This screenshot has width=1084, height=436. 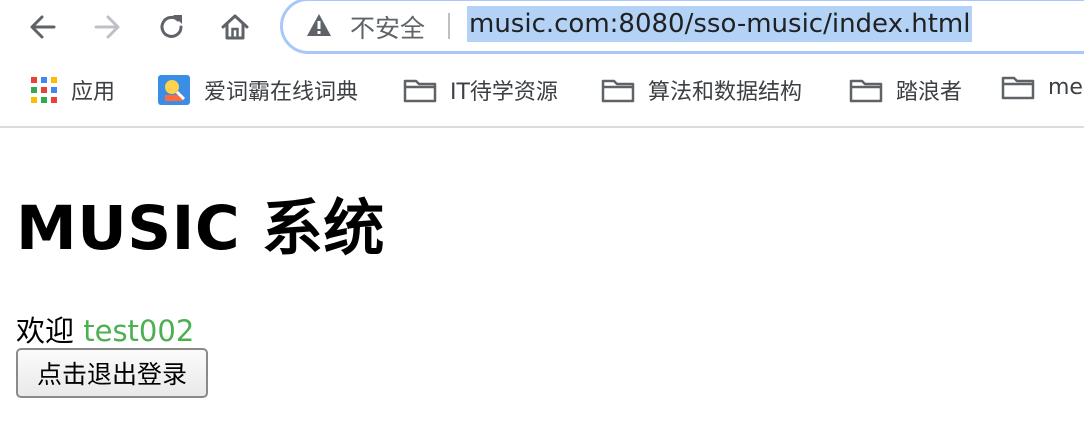 I want to click on omnibox-separator, so click(x=449, y=26).